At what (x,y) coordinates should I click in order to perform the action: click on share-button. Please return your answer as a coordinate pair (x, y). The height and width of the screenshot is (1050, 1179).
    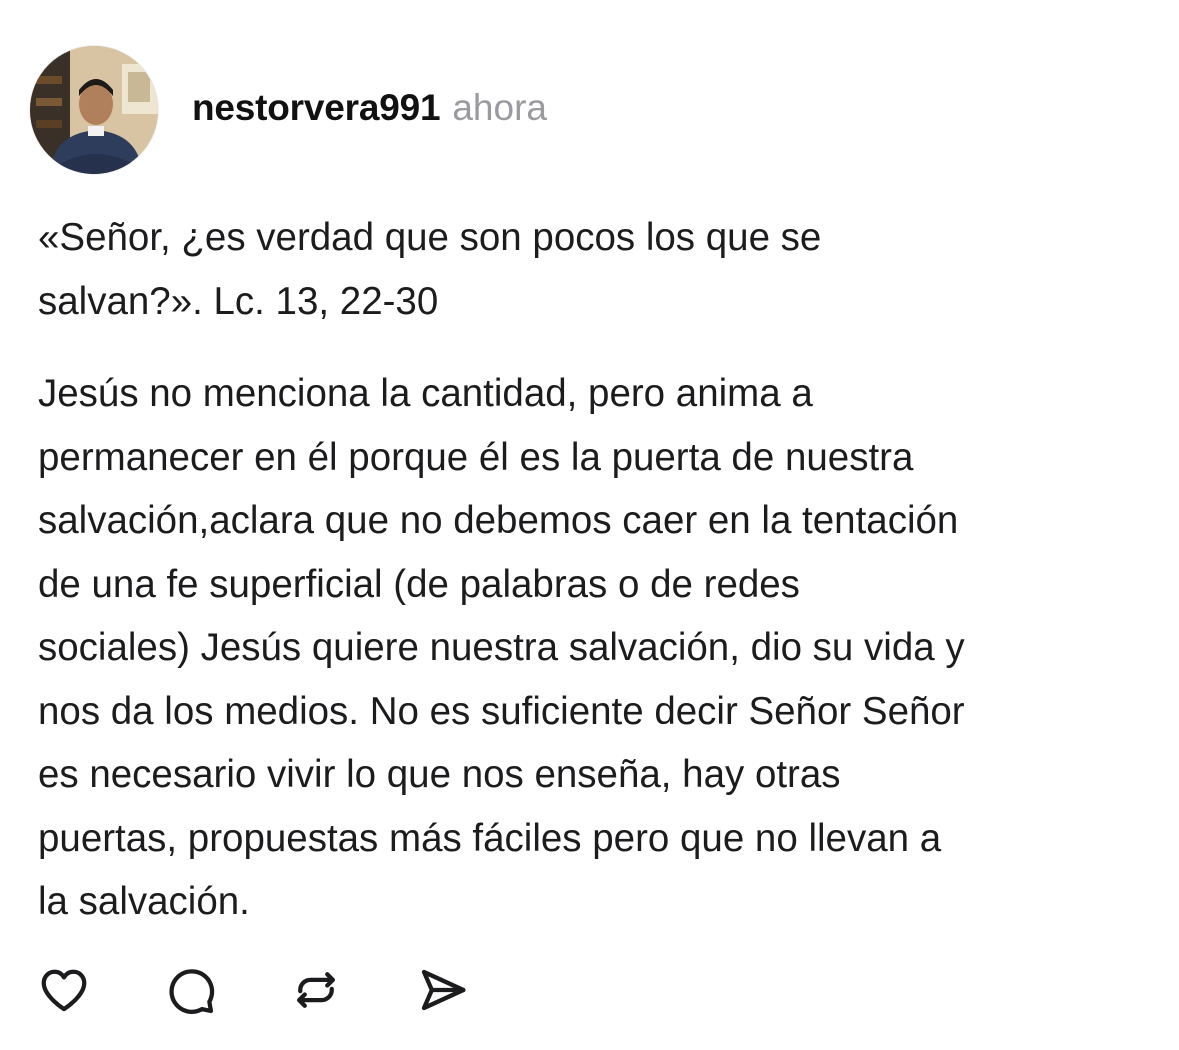
    Looking at the image, I should click on (442, 990).